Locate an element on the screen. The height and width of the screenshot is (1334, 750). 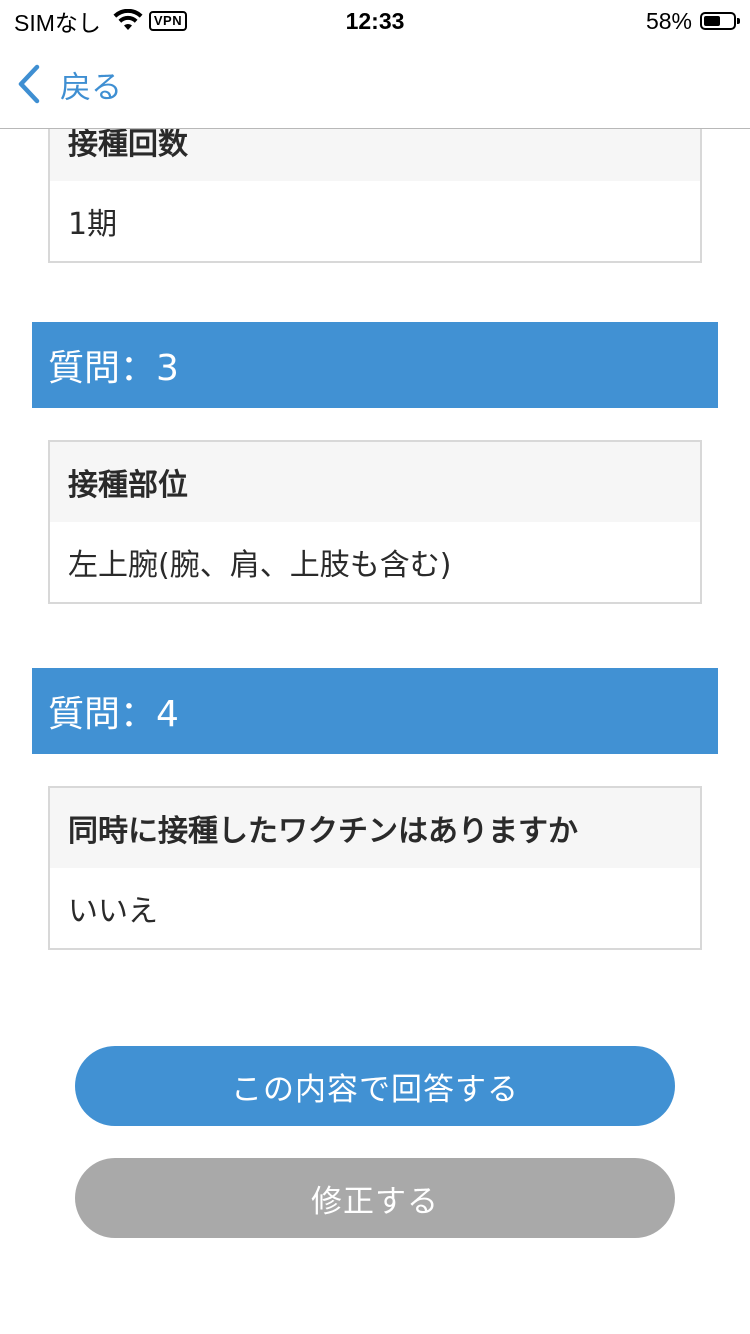
answer-box-concurrent-vaccine: 同時に接種したワクチンはありますか いいえ is located at coordinates (375, 868).